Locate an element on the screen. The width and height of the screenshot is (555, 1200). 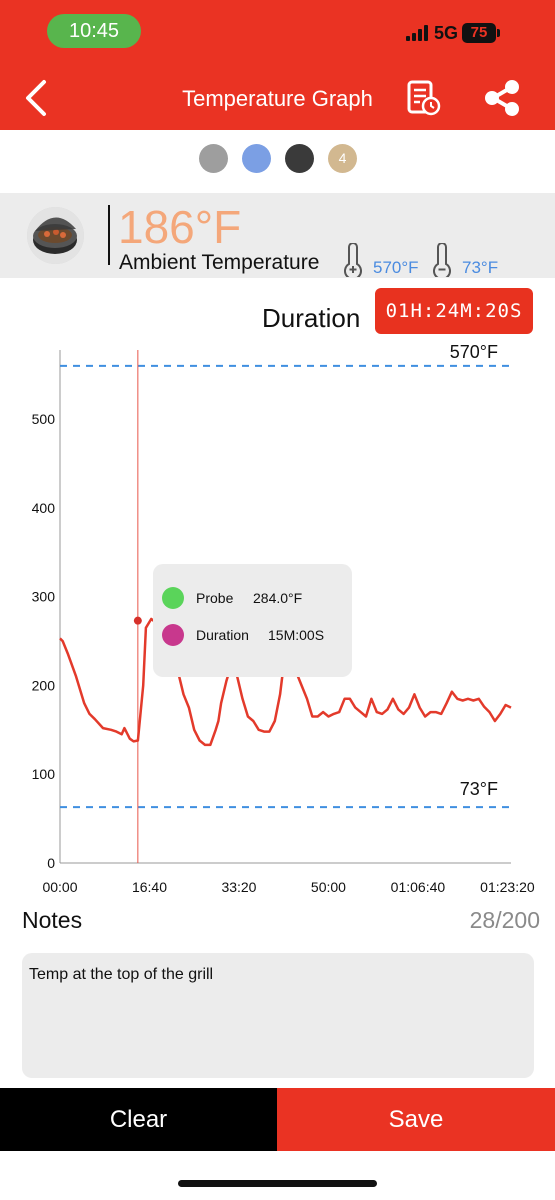
ambient-temperature-label: Ambient Temperature is located at coordinates (219, 262).